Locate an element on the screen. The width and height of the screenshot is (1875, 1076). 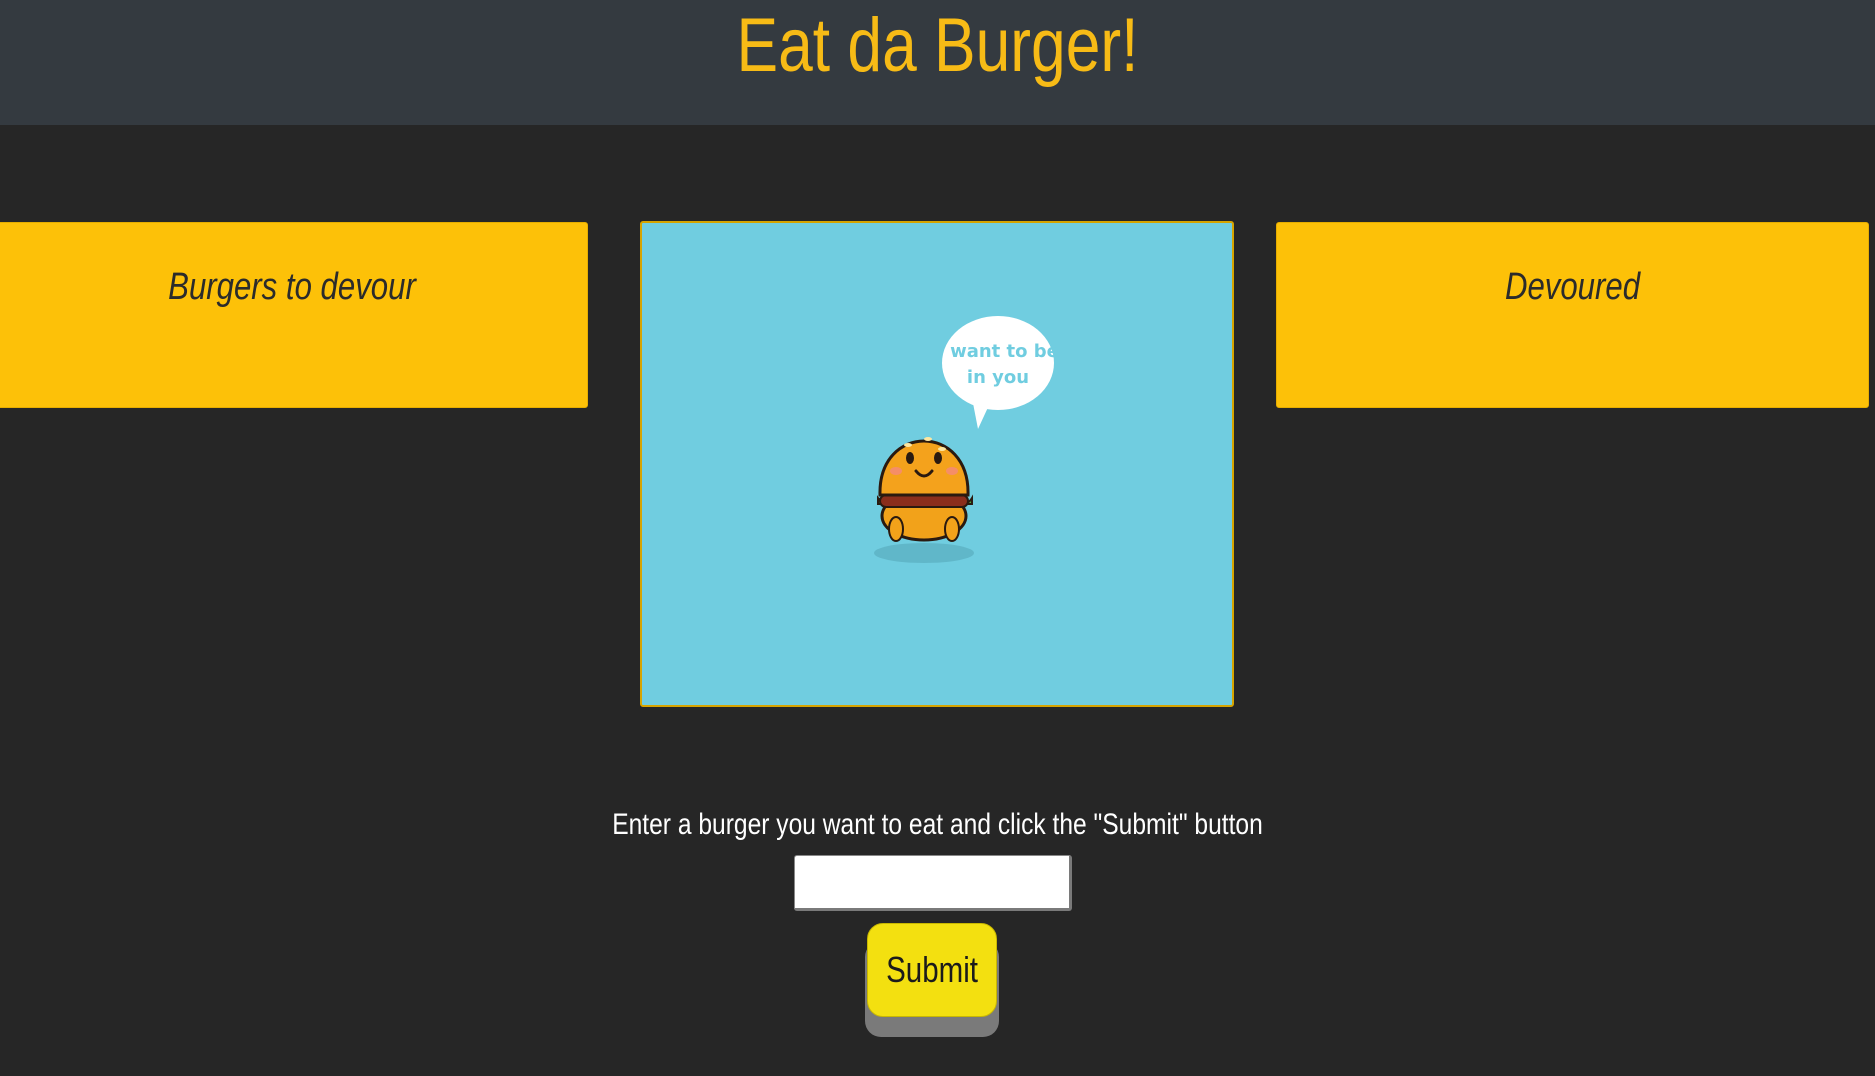
burger-hero-image: I want to be in you is located at coordinates (937, 464).